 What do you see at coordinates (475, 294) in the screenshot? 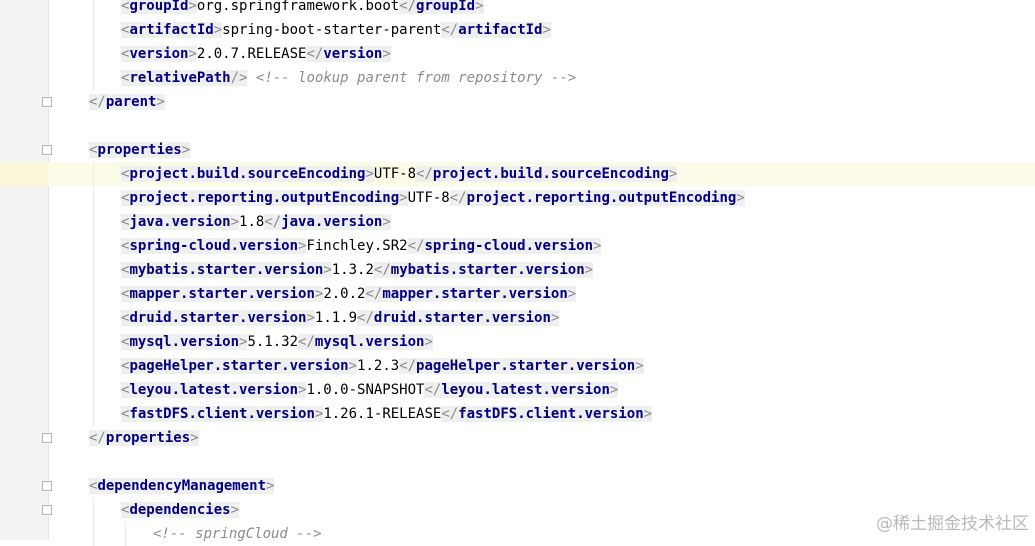
I see `tag-name: mapper.starter.version` at bounding box center [475, 294].